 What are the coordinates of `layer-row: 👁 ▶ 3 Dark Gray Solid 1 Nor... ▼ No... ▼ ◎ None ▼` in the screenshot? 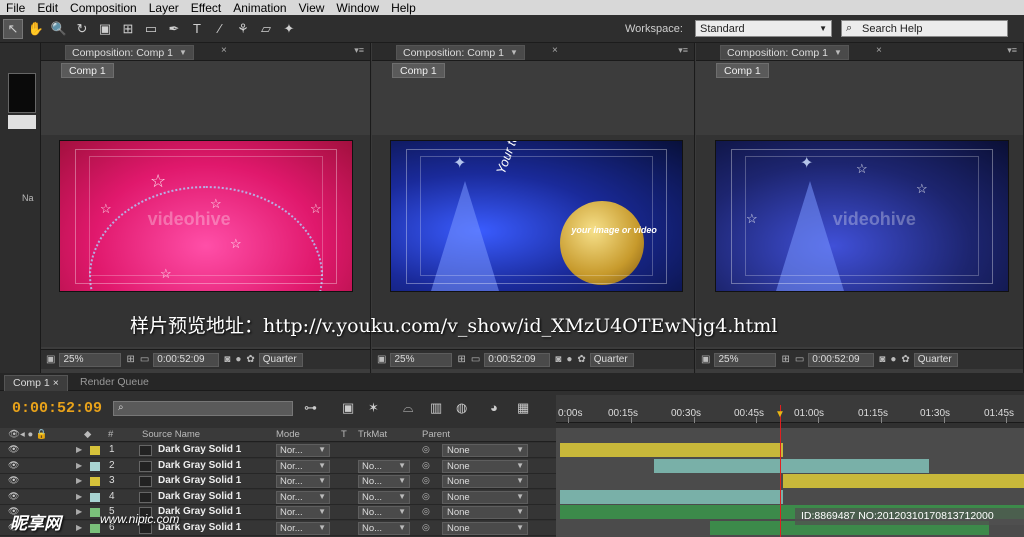 It's located at (278, 481).